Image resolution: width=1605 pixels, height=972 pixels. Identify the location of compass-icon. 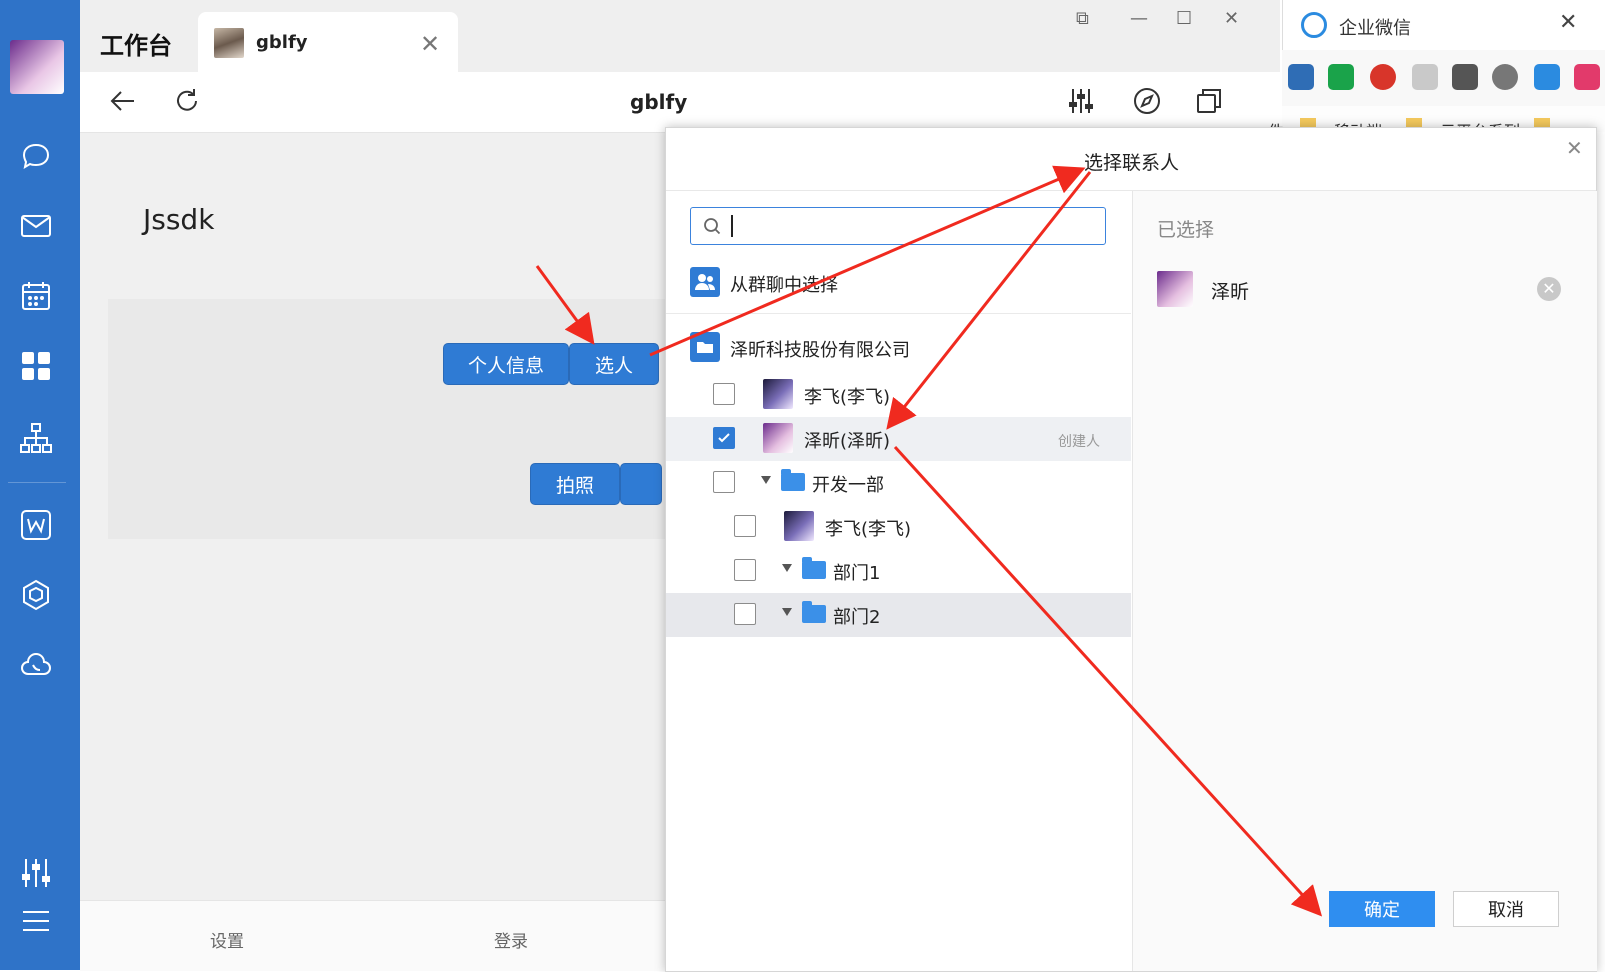
(1147, 101).